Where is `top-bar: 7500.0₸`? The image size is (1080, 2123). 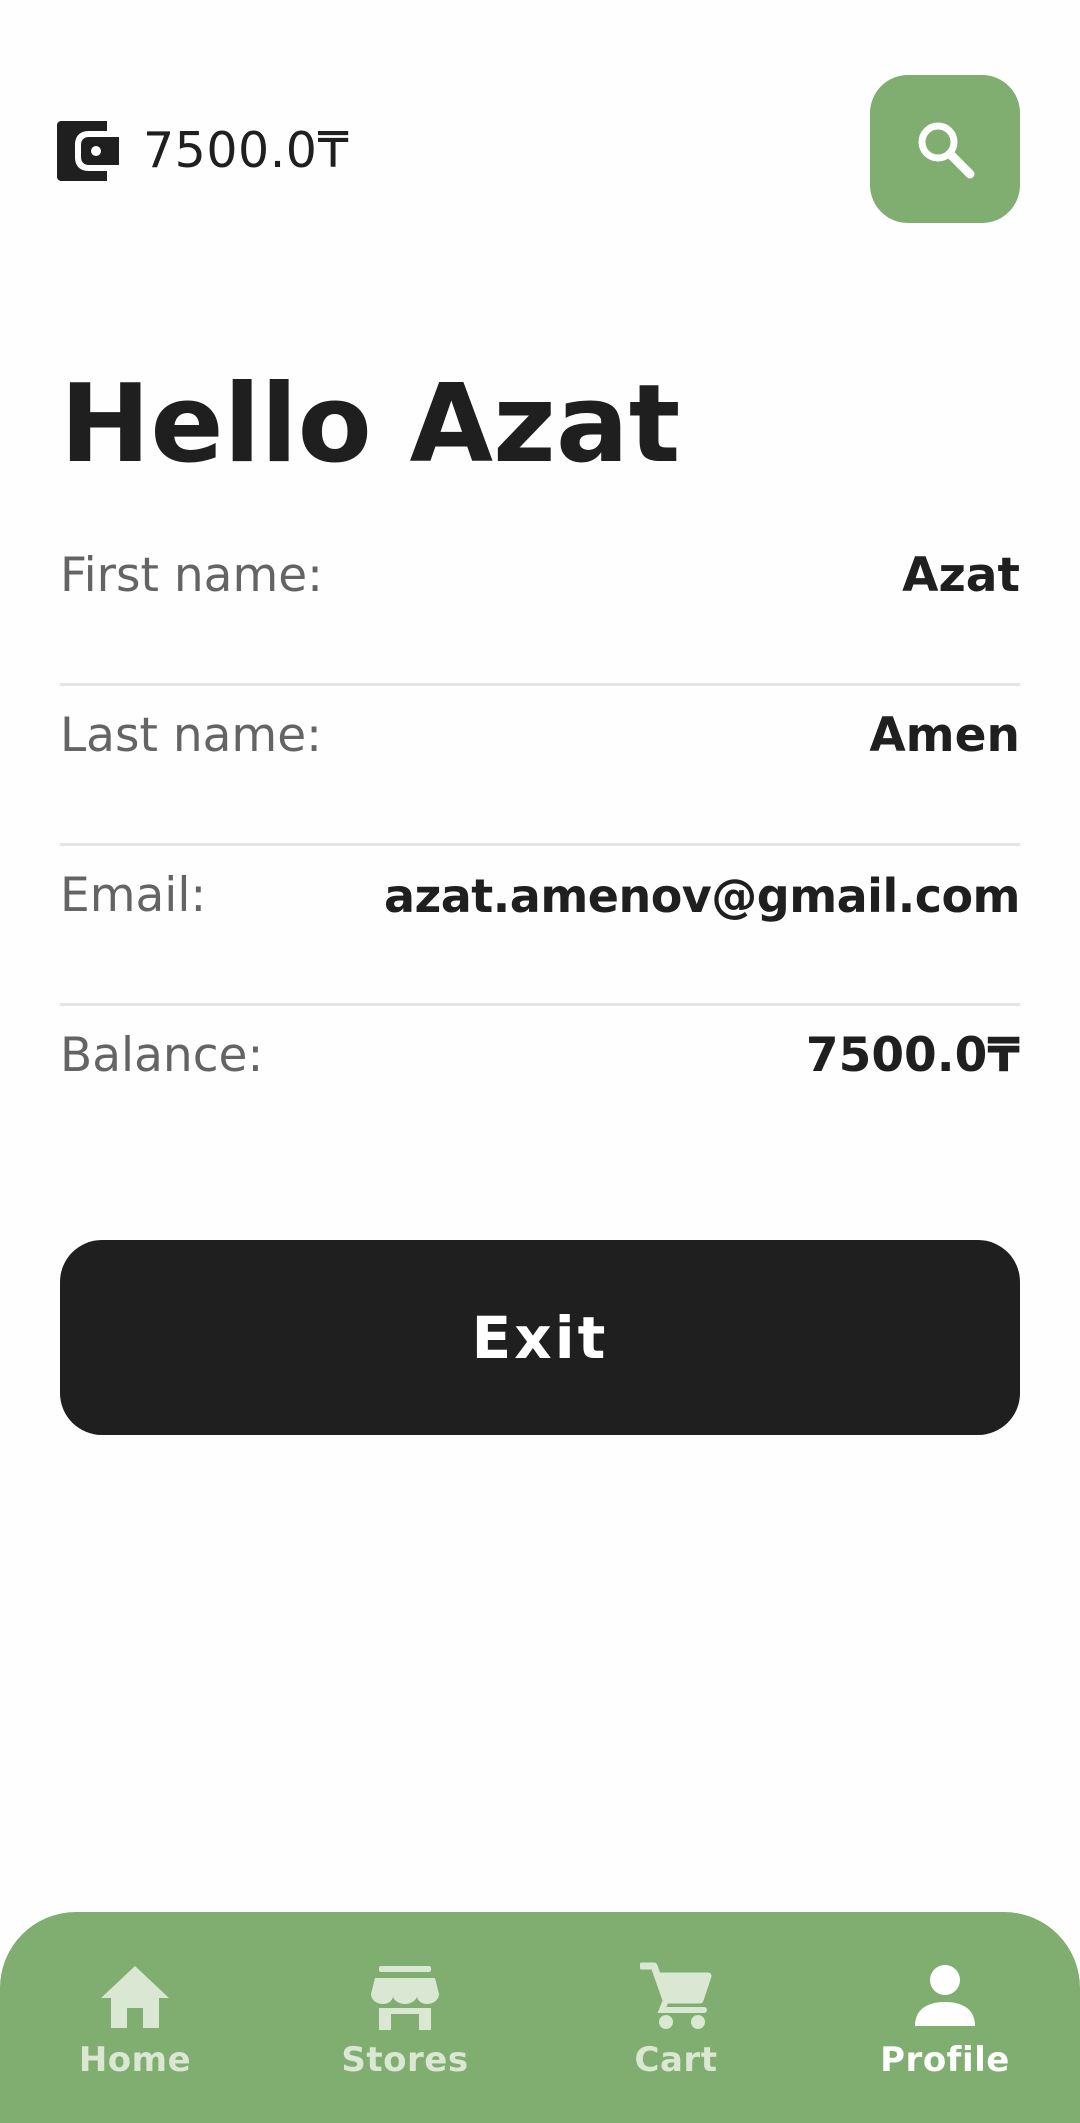
top-bar: 7500.0₸ is located at coordinates (540, 130).